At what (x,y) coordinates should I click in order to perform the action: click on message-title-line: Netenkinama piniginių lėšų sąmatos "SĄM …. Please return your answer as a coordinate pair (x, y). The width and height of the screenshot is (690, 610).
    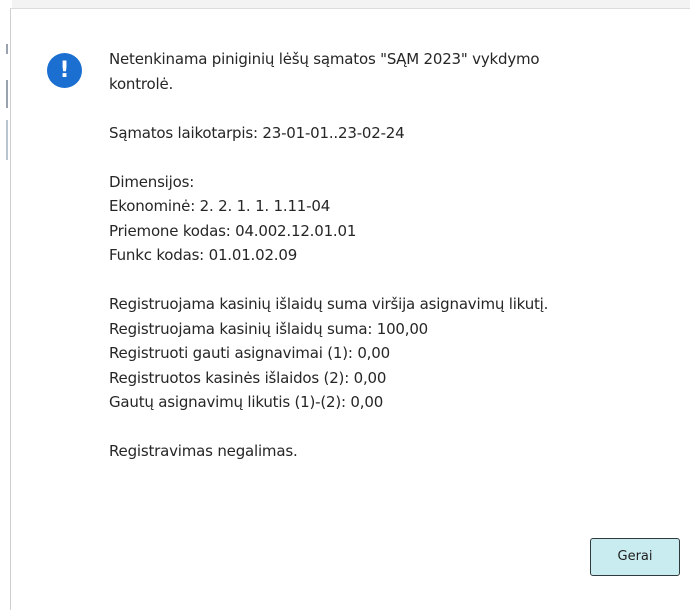
    Looking at the image, I should click on (324, 59).